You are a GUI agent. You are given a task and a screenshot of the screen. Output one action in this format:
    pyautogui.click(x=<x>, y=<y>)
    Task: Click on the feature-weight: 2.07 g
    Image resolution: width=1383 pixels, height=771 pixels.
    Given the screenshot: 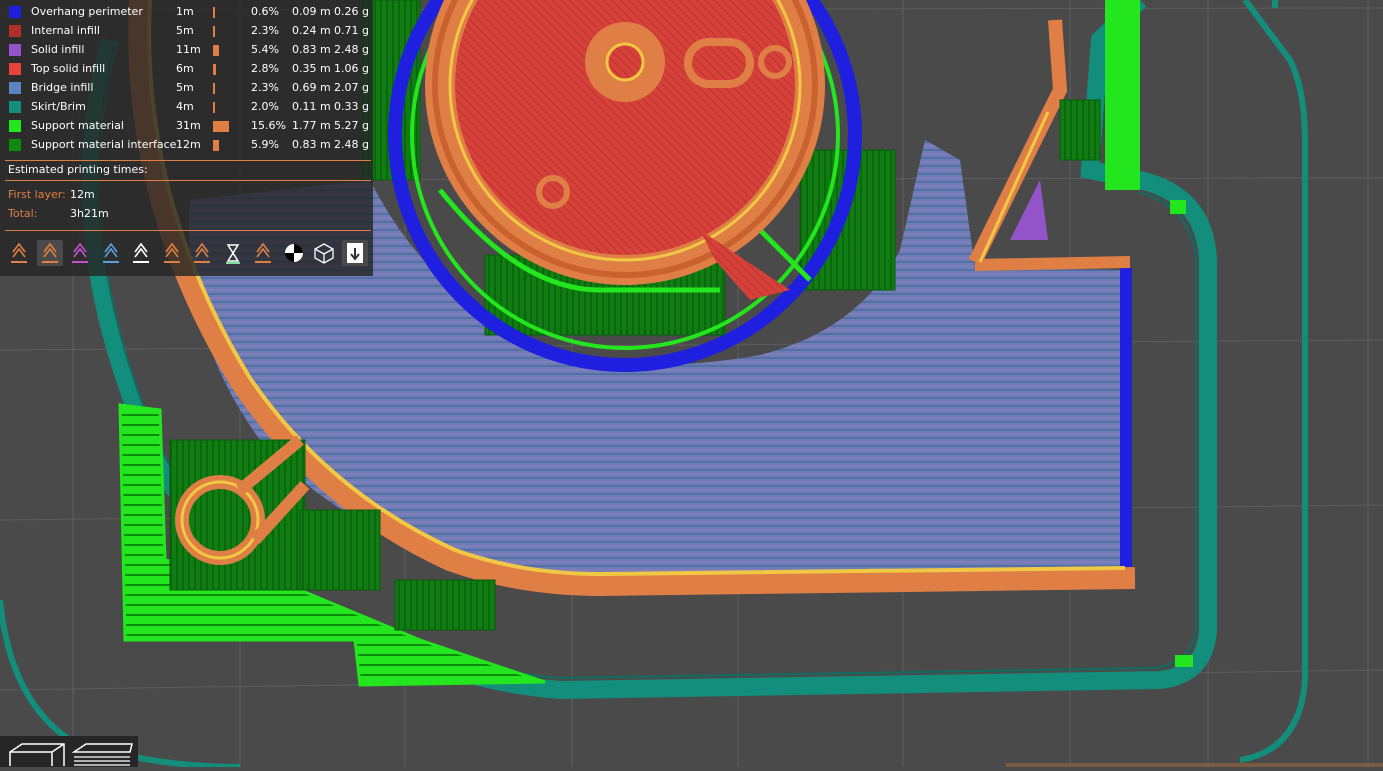 What is the action you would take?
    pyautogui.click(x=351, y=87)
    